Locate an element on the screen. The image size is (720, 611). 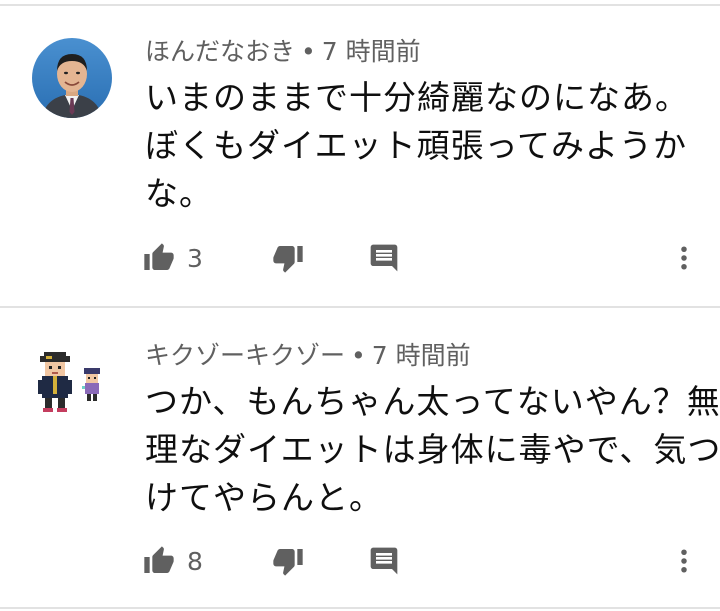
comment-meta: キクゾーキクゾー • 7 時間前 is located at coordinates (308, 356).